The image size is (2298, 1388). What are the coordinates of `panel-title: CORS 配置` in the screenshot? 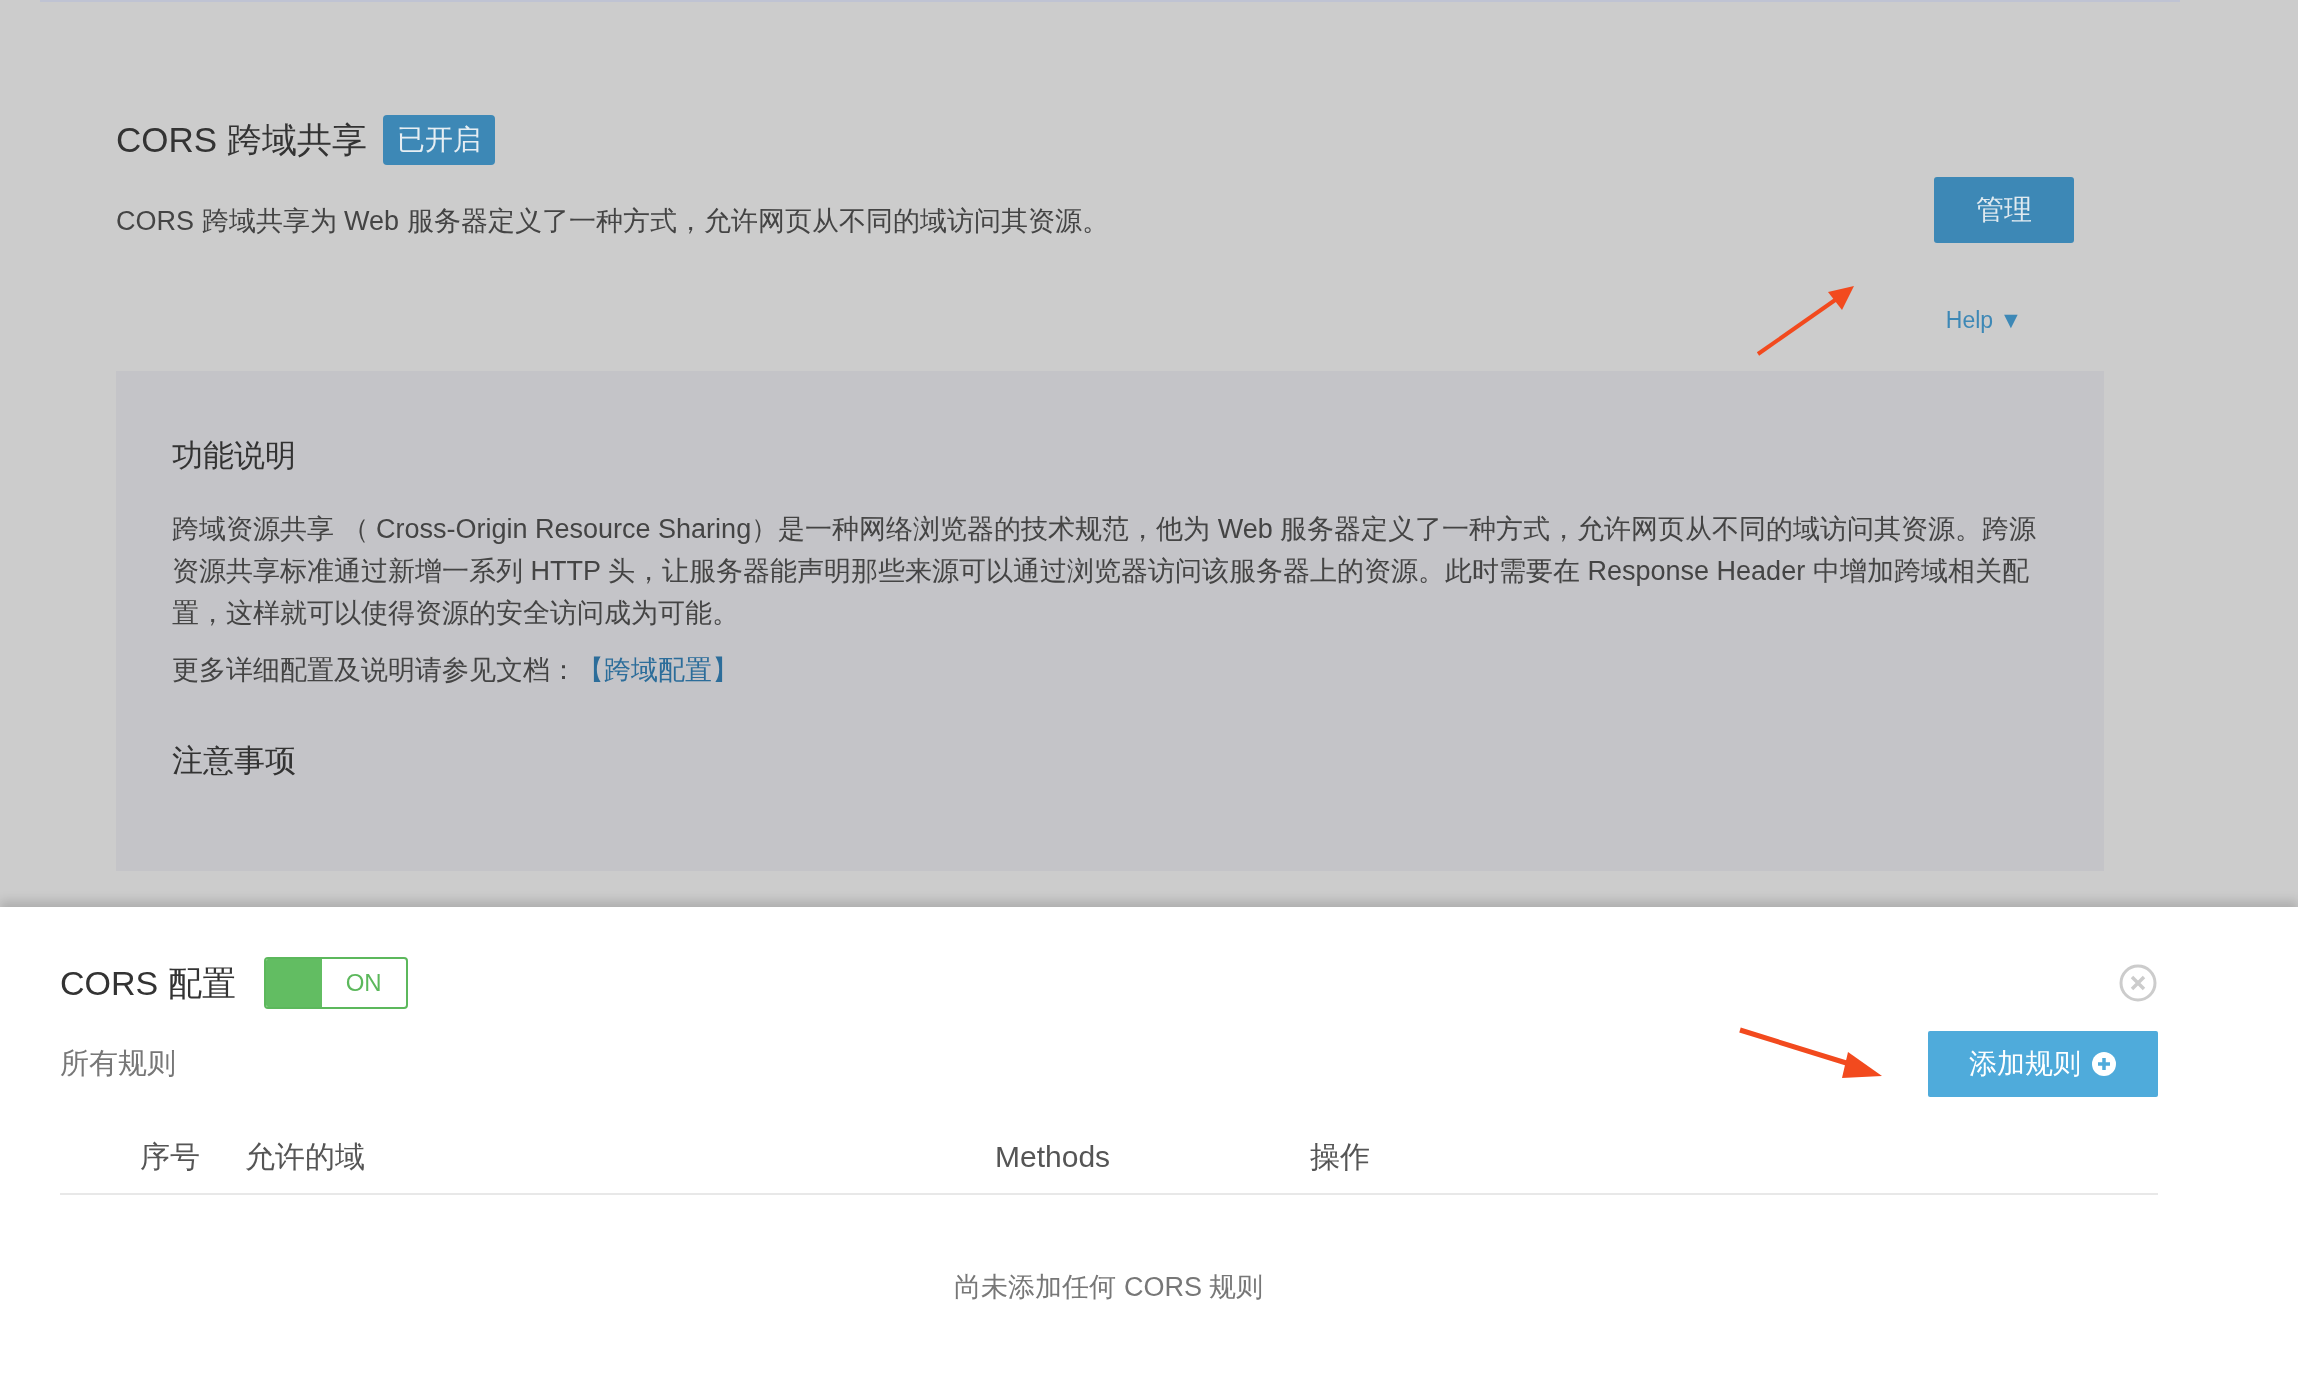 It's located at (148, 983).